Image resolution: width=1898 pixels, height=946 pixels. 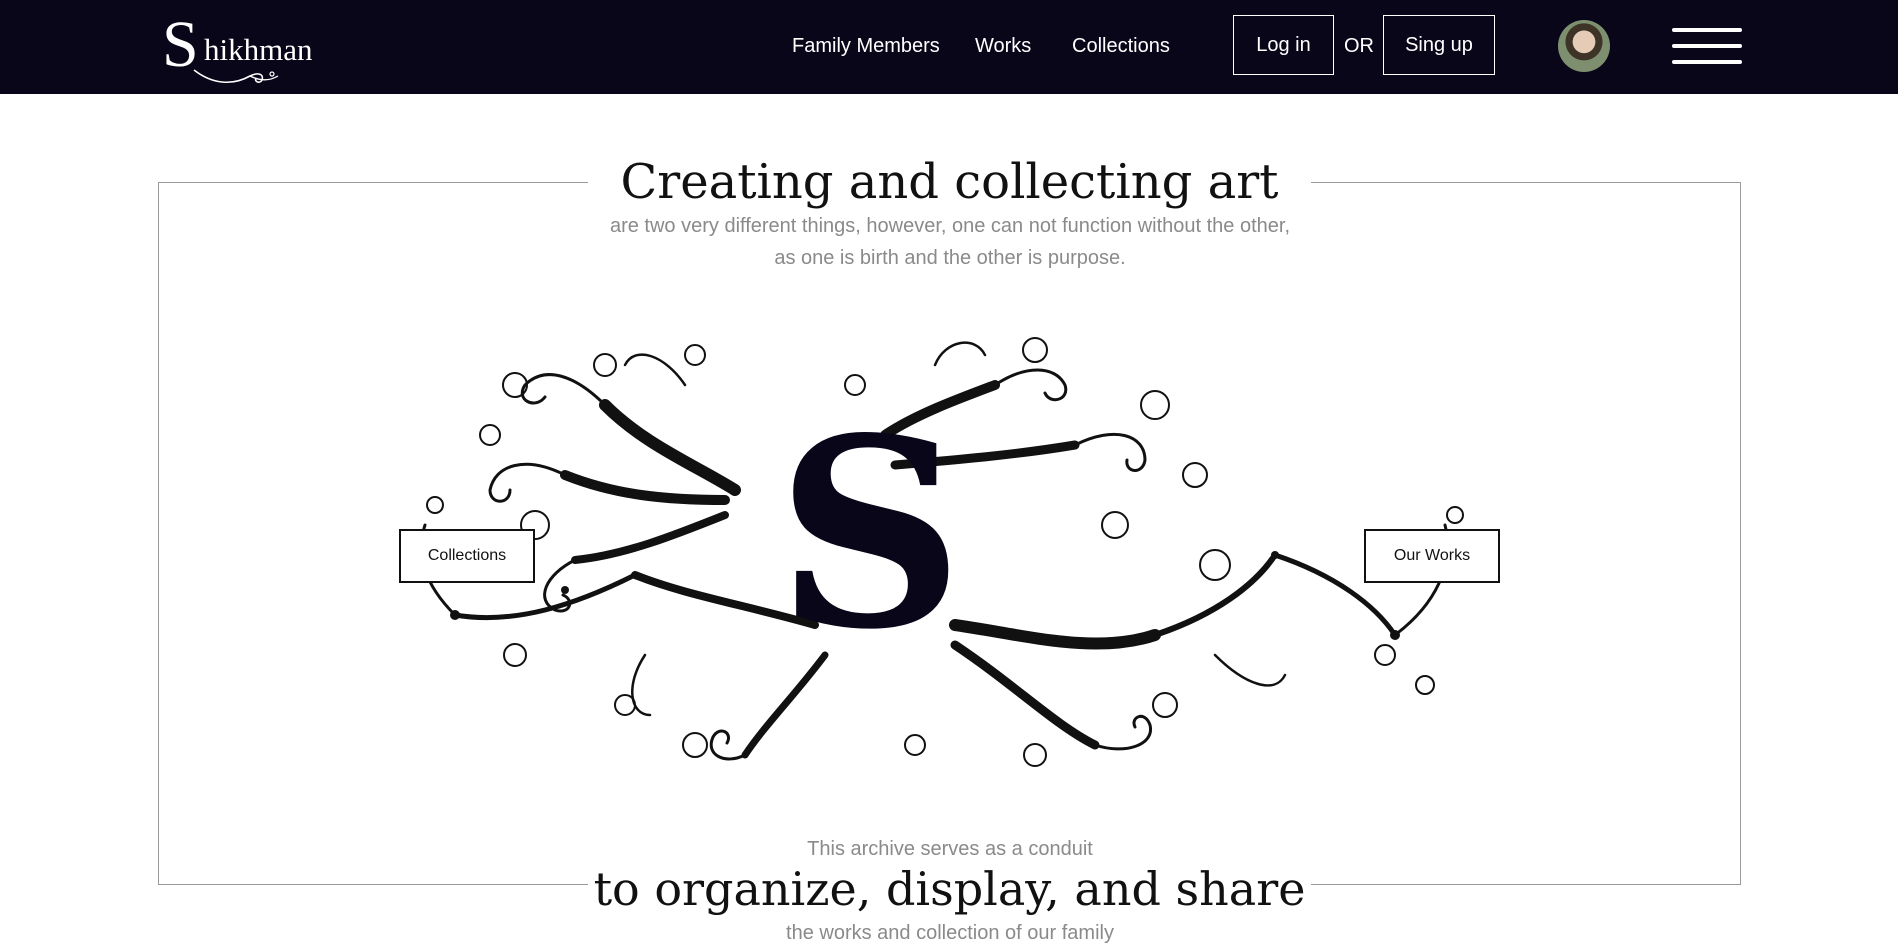 What do you see at coordinates (870, 534) in the screenshot?
I see `tree-monogram: S` at bounding box center [870, 534].